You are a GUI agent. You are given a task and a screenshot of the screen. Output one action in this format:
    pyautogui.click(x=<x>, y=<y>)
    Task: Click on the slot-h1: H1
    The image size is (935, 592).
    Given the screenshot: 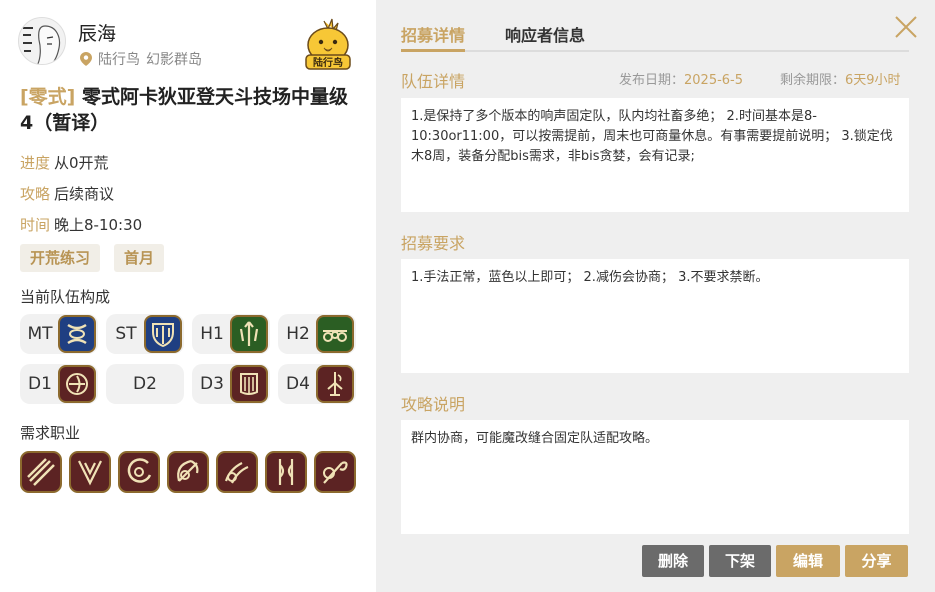 What is the action you would take?
    pyautogui.click(x=231, y=334)
    